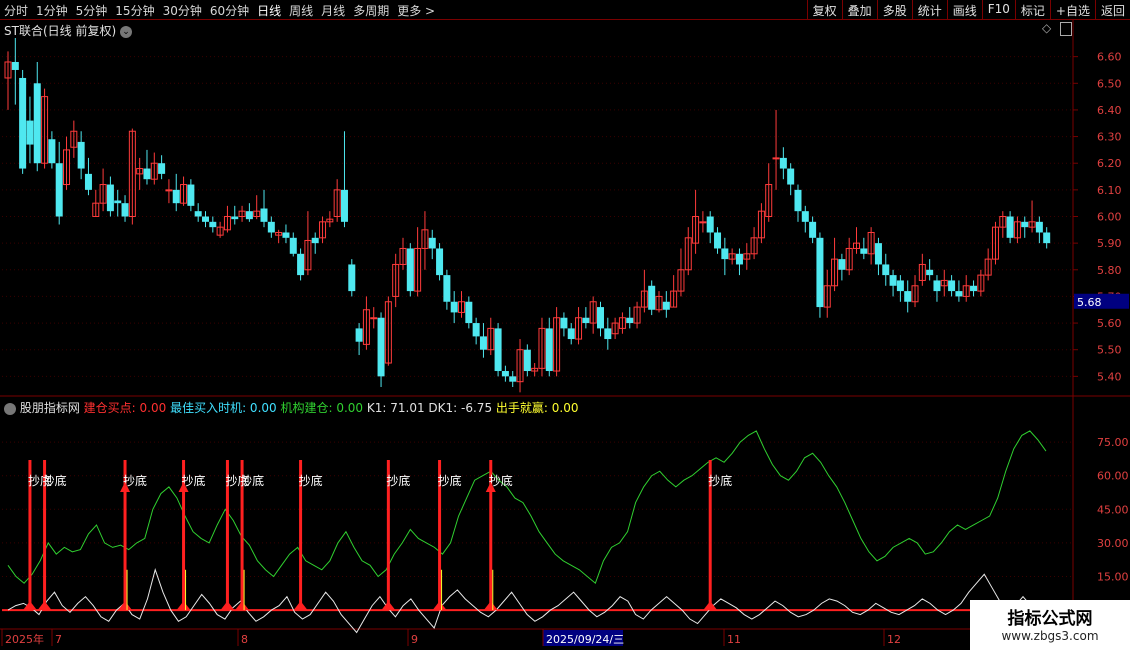  I want to click on watermark: 指标公式网 www.zbgs3.com, so click(1050, 625).